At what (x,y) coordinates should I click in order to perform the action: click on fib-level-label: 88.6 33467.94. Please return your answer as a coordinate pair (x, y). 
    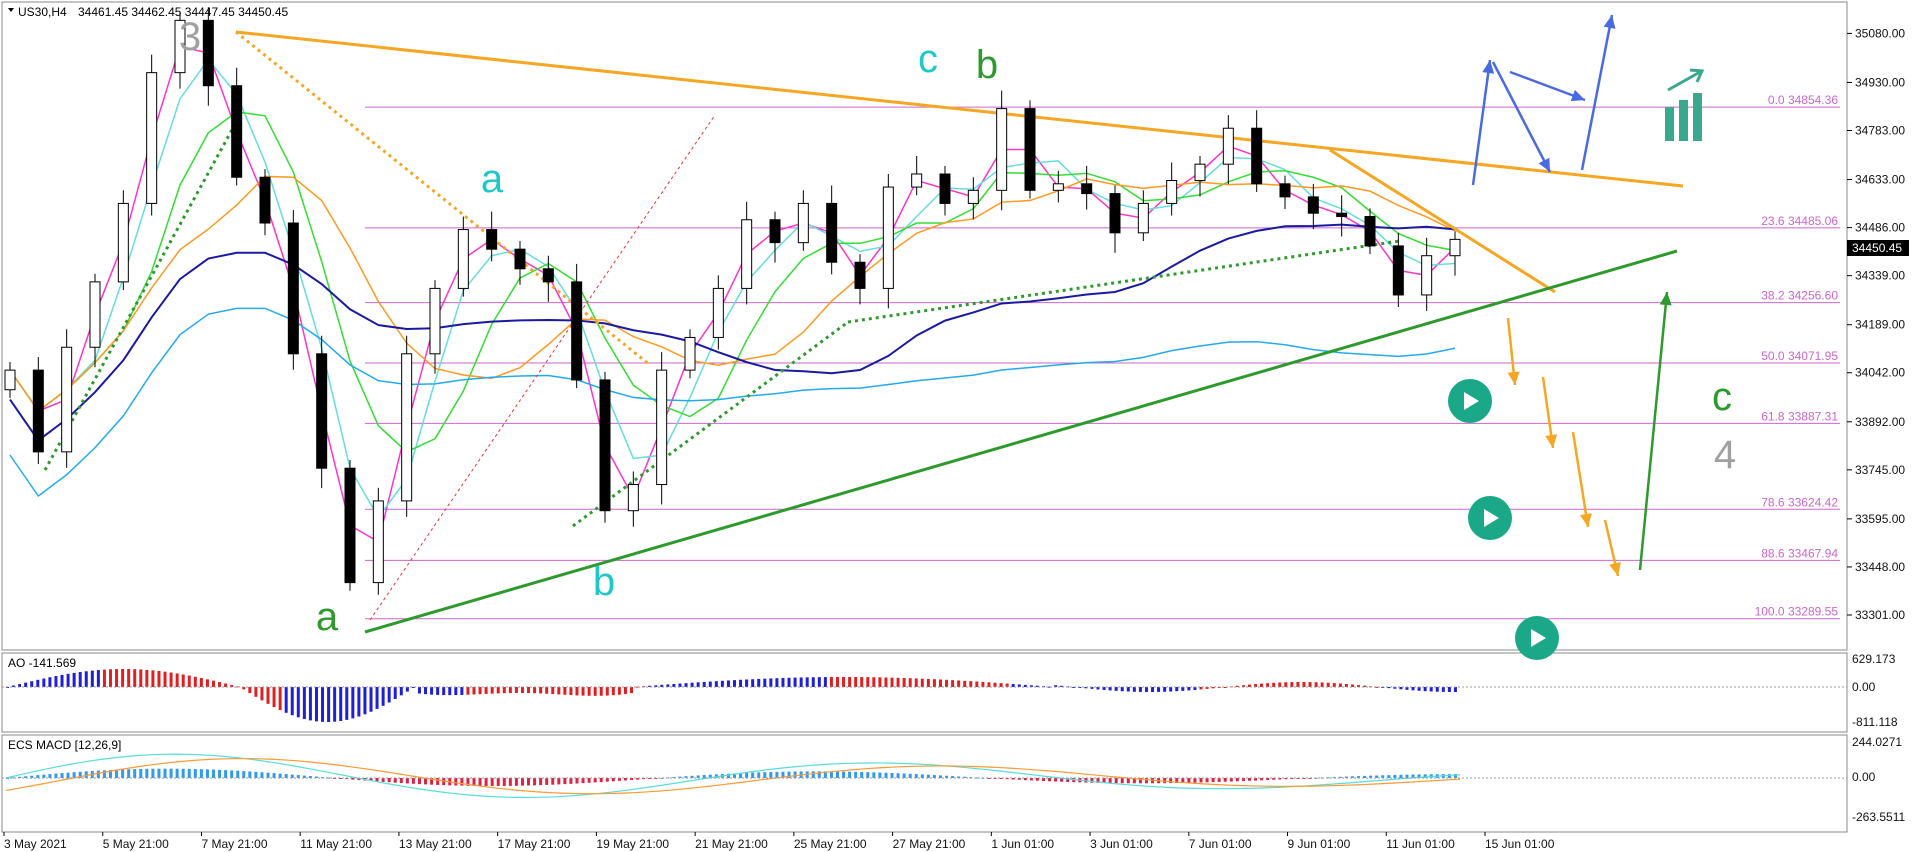
    Looking at the image, I should click on (1799, 553).